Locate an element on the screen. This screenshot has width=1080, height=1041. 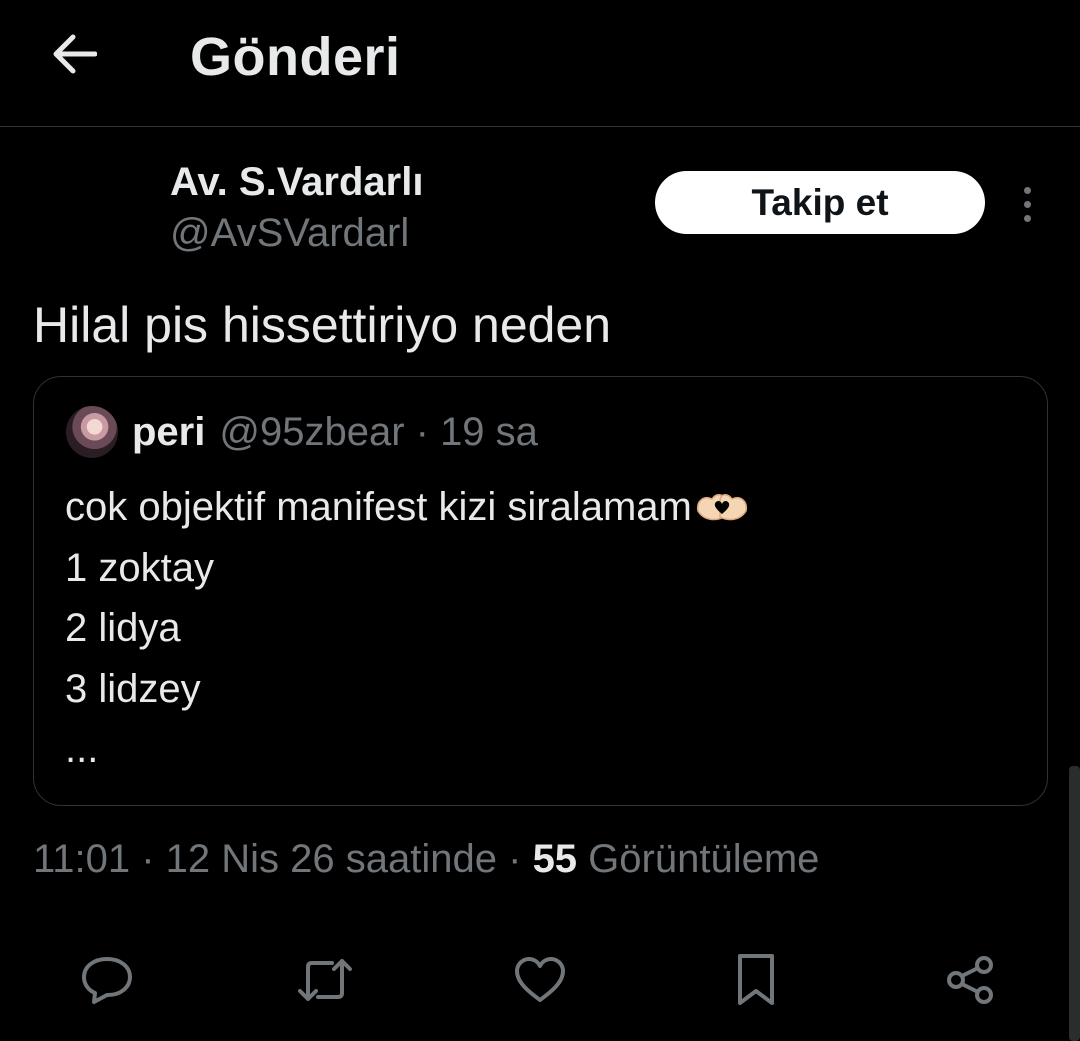
share-button is located at coordinates (970, 980).